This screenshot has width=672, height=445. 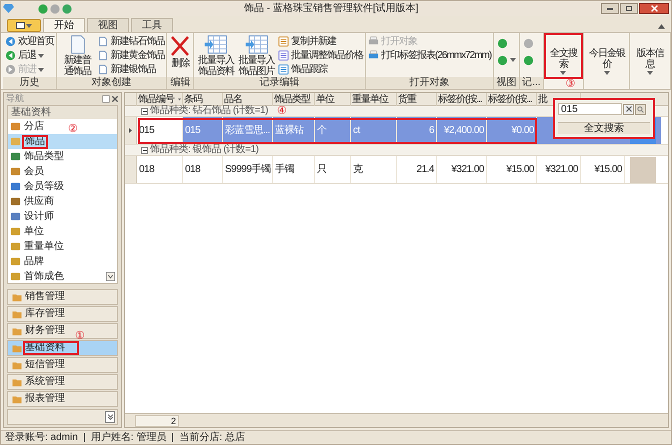 I want to click on ribbon-button: 新建钻石饰品, so click(x=131, y=41).